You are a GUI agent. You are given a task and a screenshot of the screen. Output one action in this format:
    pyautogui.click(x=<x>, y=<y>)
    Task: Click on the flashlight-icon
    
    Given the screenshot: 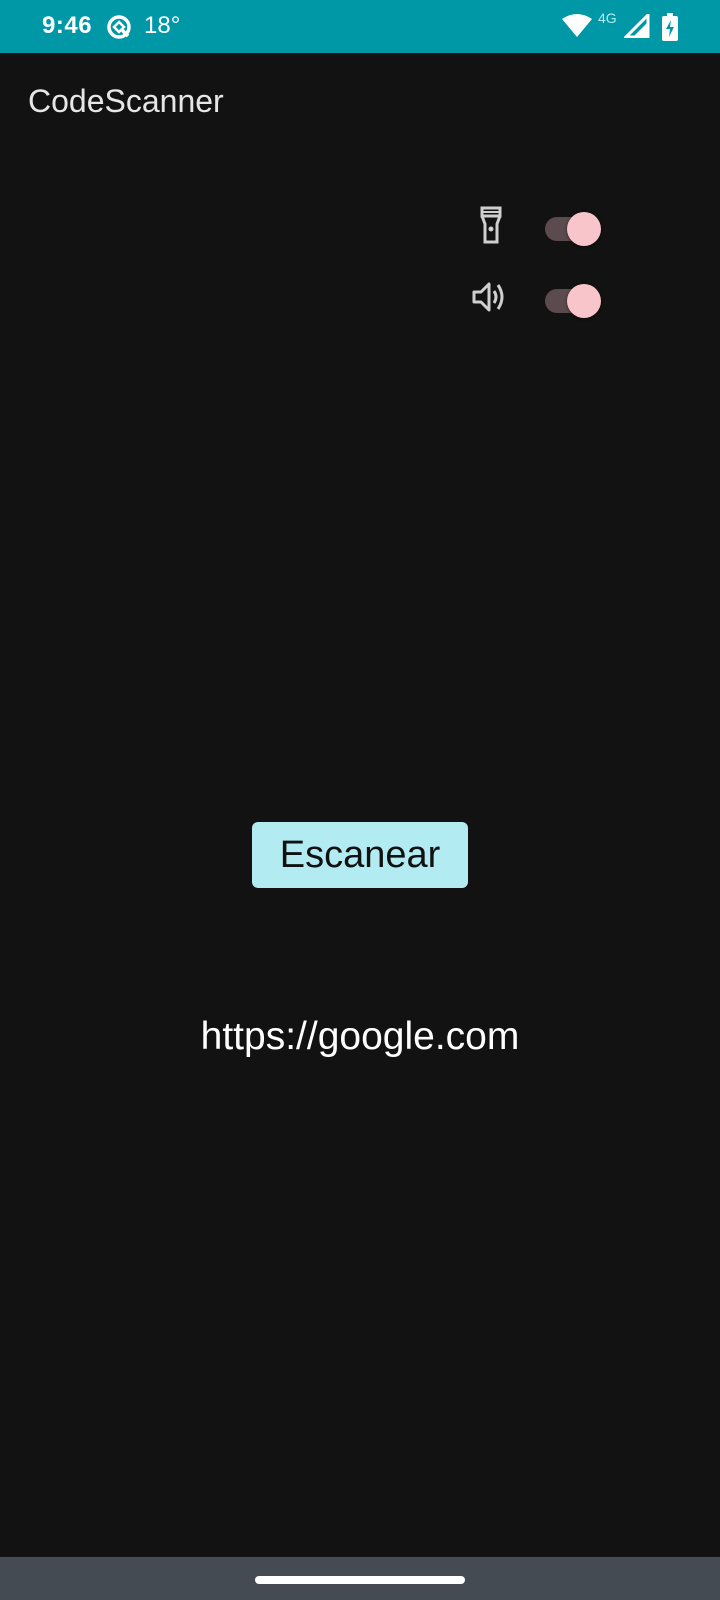 What is the action you would take?
    pyautogui.click(x=491, y=225)
    